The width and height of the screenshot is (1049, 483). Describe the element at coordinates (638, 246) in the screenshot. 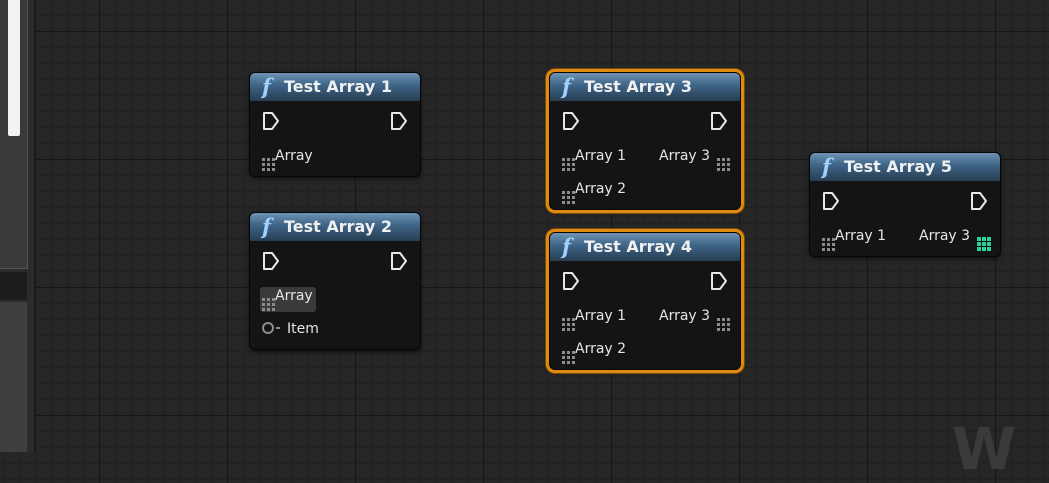

I see `node-title: Test Array 4` at that location.